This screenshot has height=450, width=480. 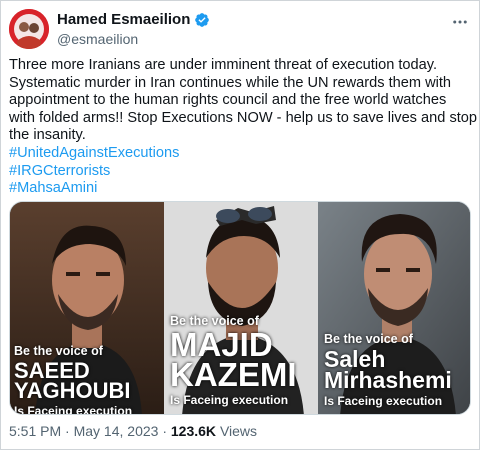 I want to click on author-block: Hamed Esmaeilion @esmaeilion, so click(x=133, y=29).